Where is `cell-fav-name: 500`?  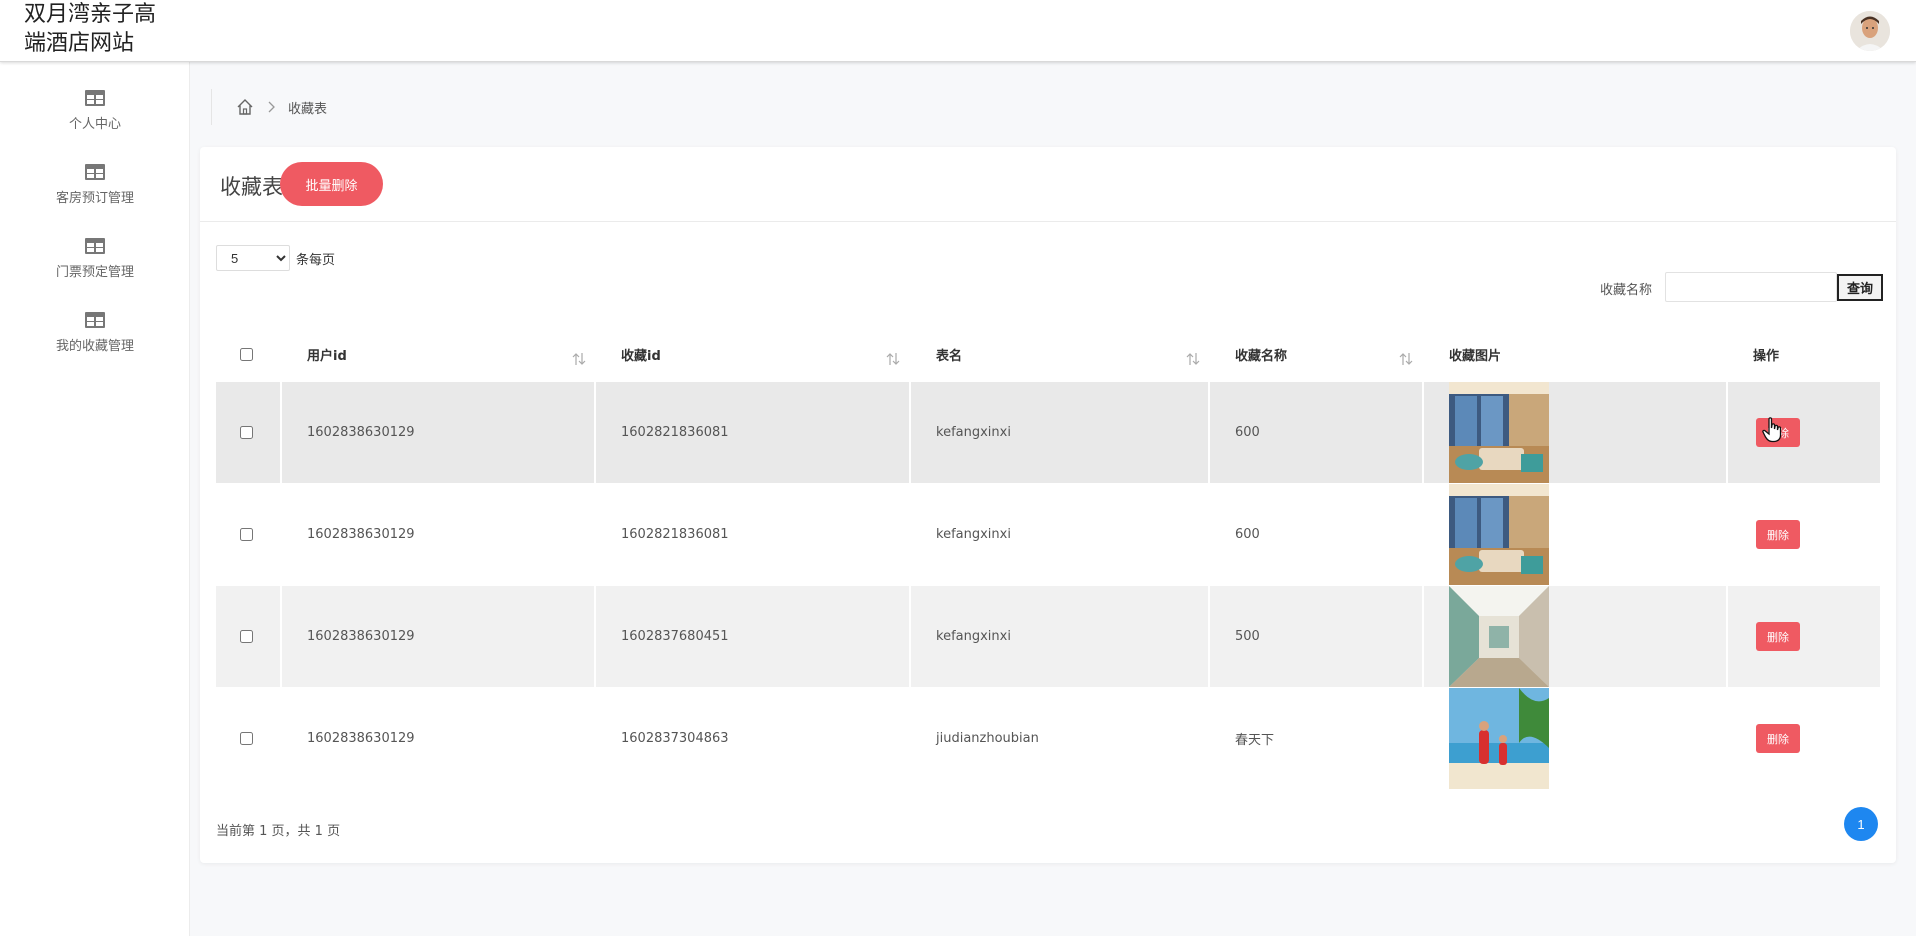 cell-fav-name: 500 is located at coordinates (1247, 636).